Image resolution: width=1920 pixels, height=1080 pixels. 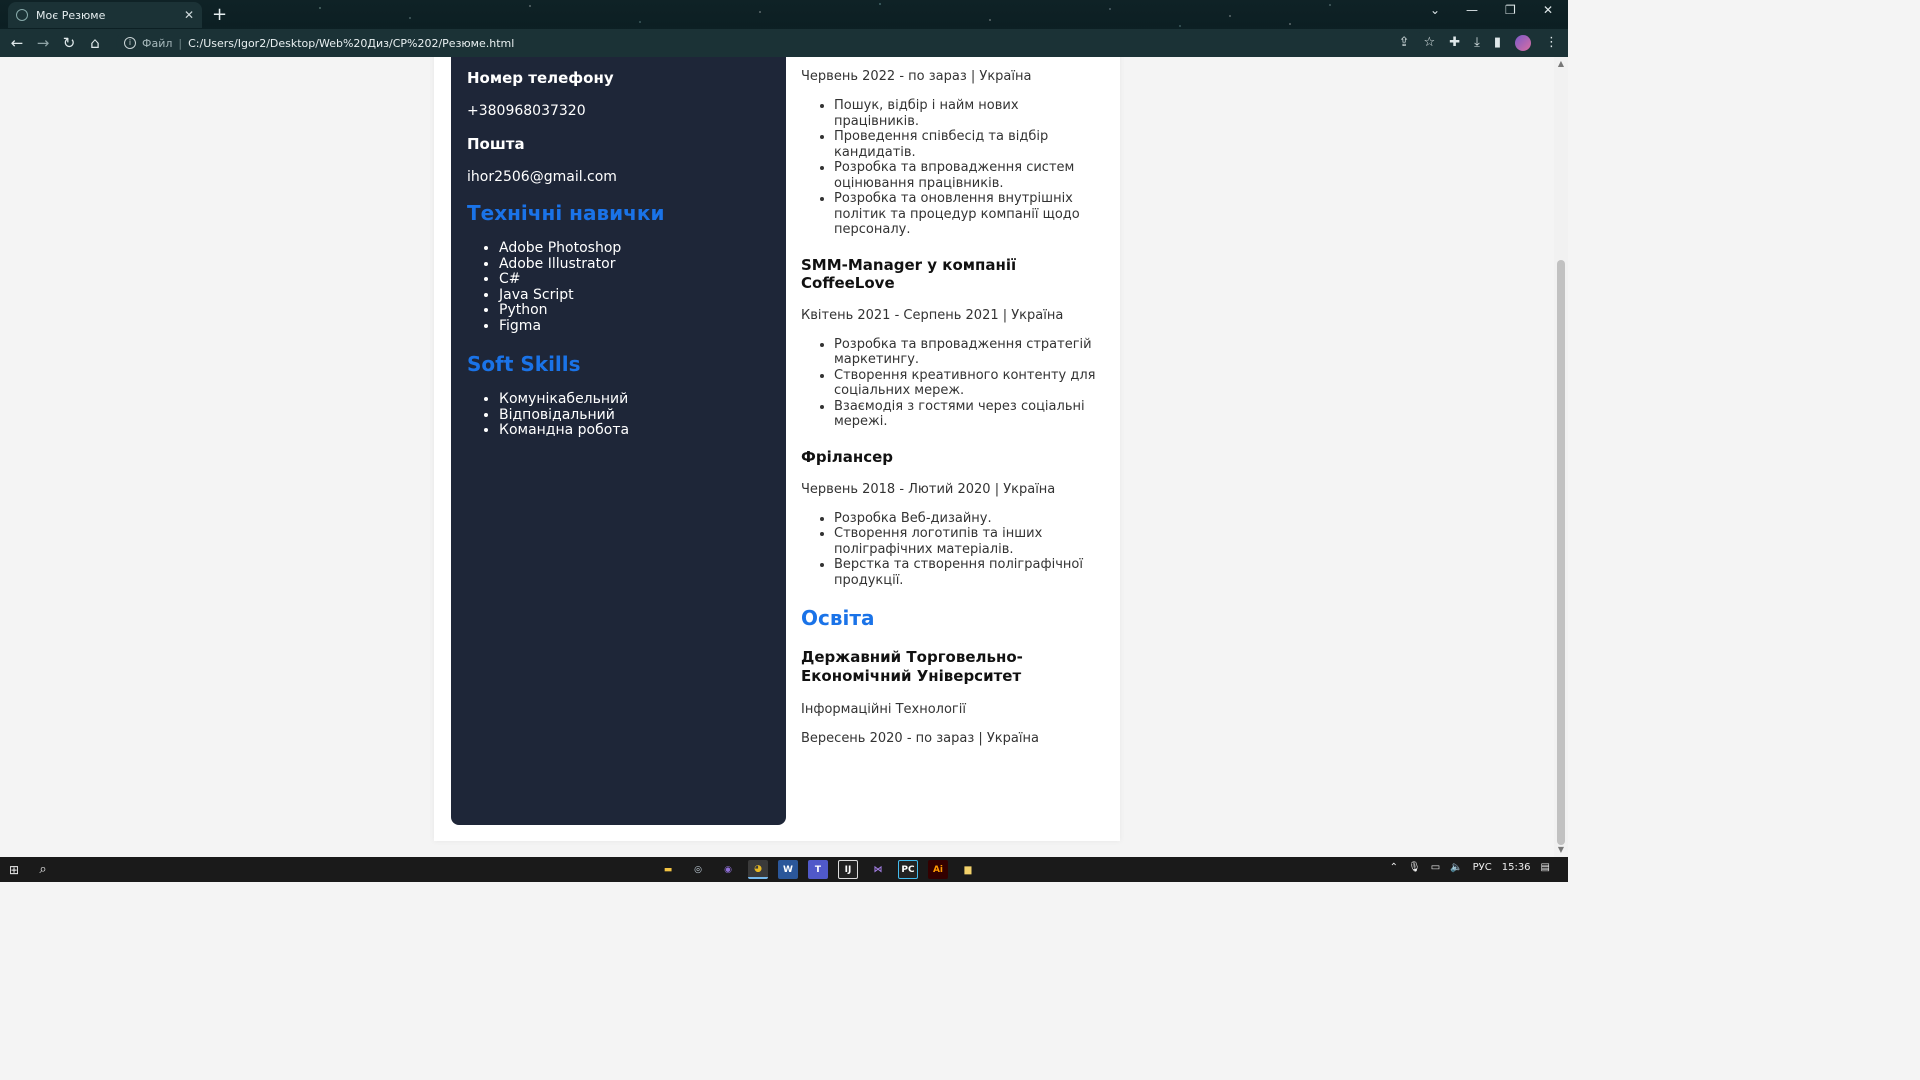 I want to click on jetbrains-icon: IJ, so click(x=848, y=869).